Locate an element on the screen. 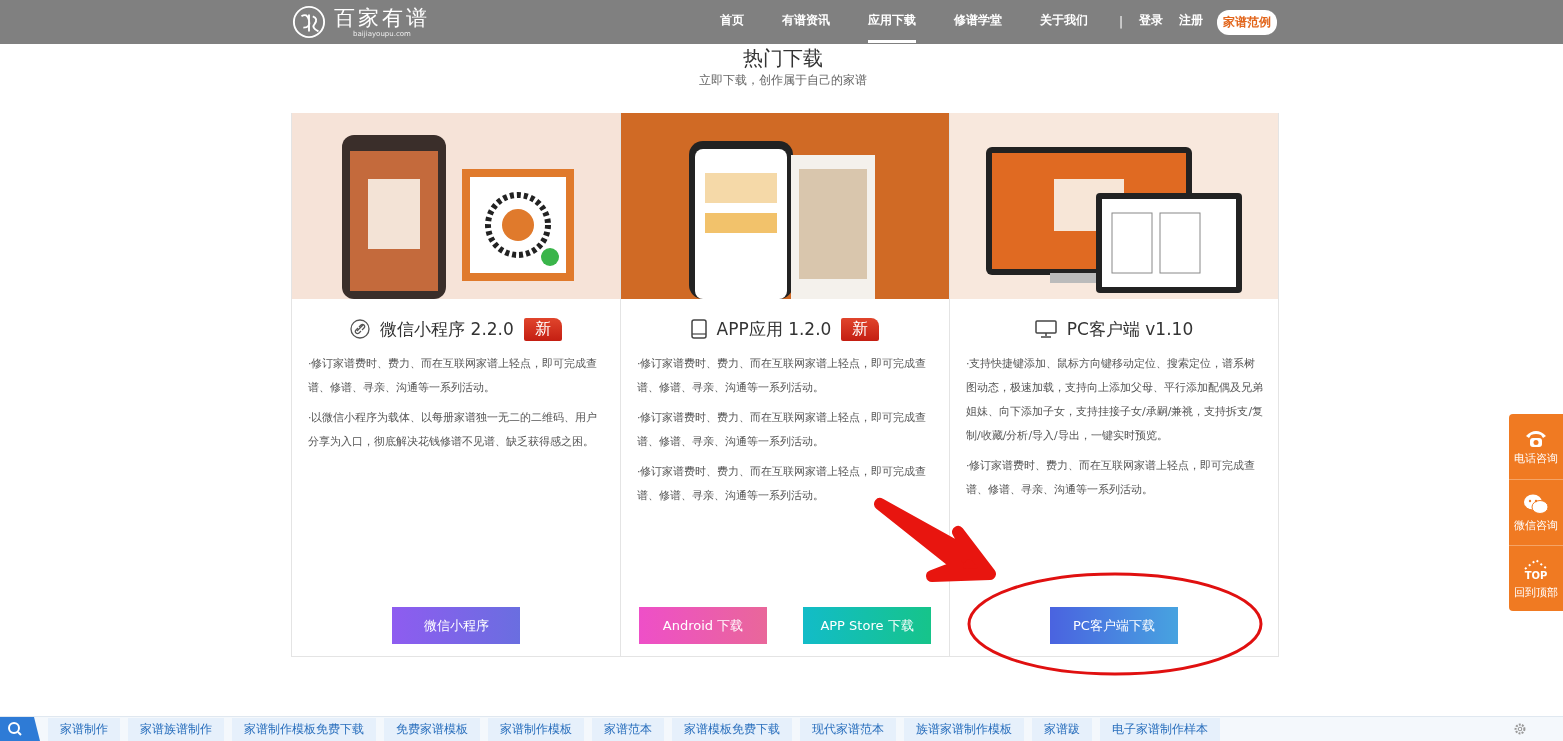 The image size is (1563, 741). download-button: 微信小程序 is located at coordinates (456, 625).